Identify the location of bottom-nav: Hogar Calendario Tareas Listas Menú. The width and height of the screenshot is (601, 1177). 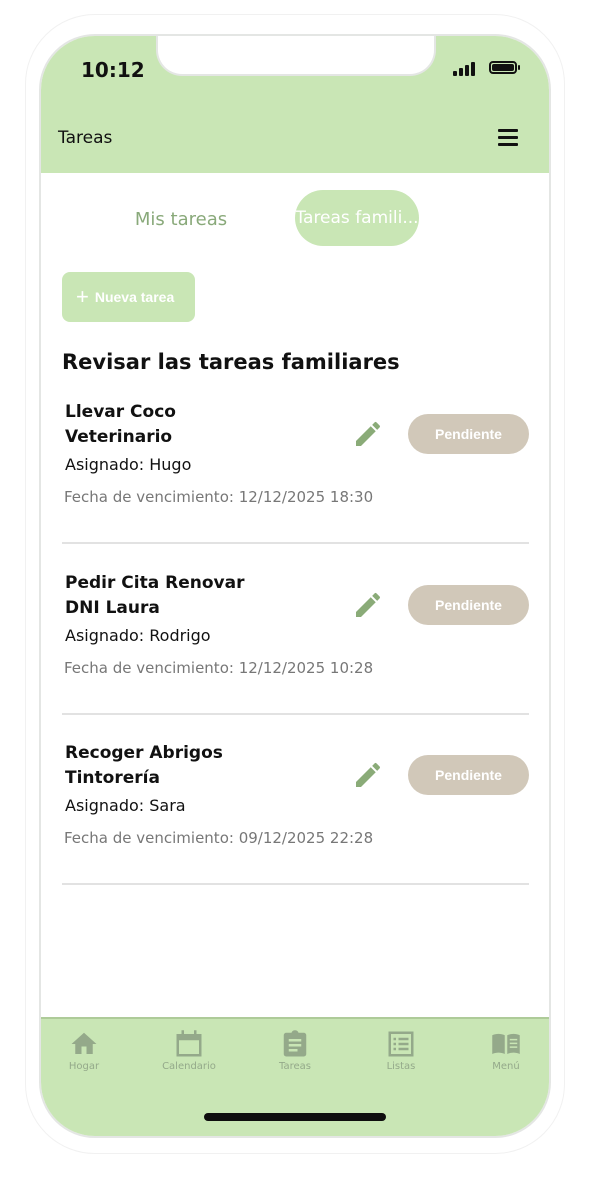
(295, 1076).